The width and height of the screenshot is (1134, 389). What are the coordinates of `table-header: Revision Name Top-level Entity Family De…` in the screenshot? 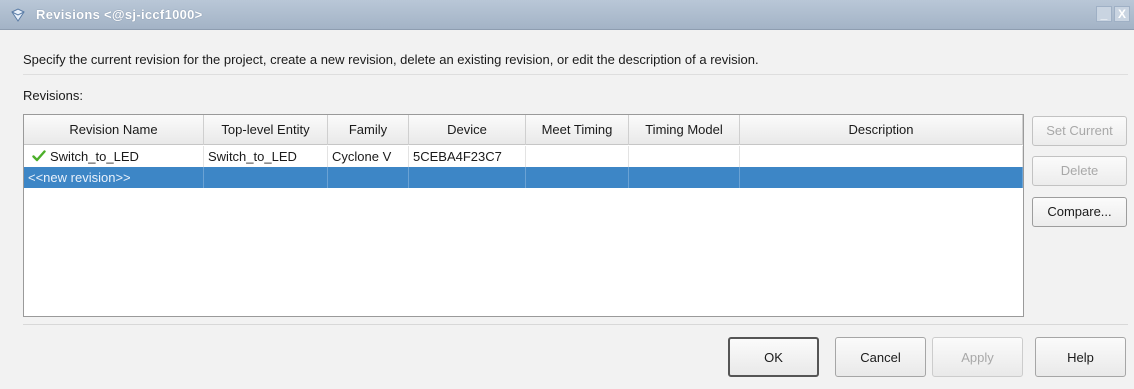 It's located at (523, 130).